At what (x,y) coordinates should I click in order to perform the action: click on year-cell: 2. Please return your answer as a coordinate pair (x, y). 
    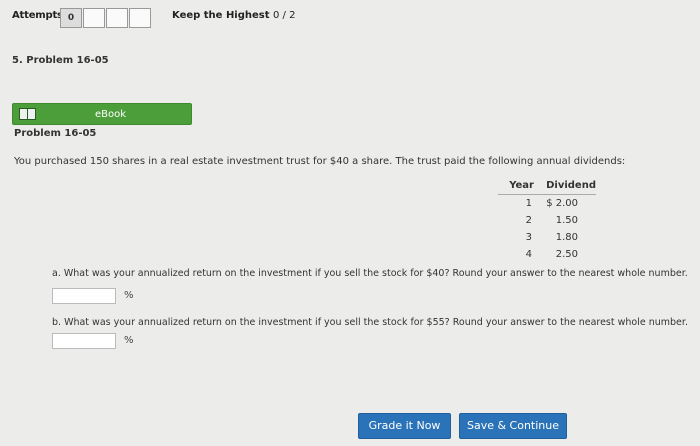
    Looking at the image, I should click on (528, 220).